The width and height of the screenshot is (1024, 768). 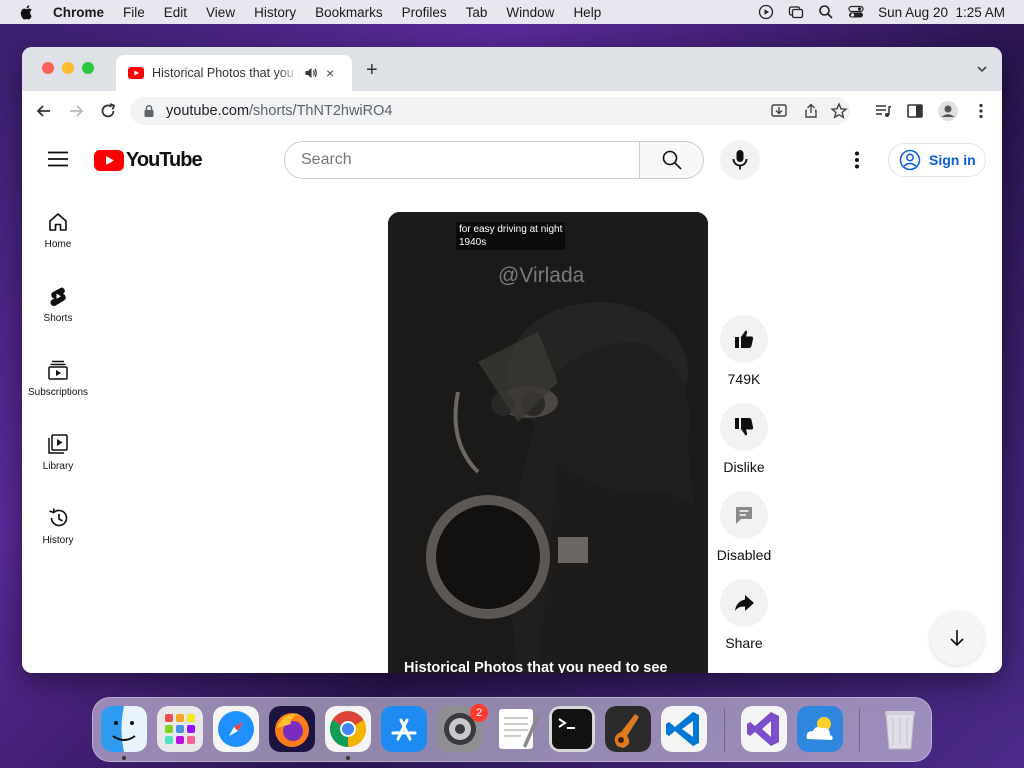 What do you see at coordinates (348, 758) in the screenshot?
I see `chrome-running-indicator` at bounding box center [348, 758].